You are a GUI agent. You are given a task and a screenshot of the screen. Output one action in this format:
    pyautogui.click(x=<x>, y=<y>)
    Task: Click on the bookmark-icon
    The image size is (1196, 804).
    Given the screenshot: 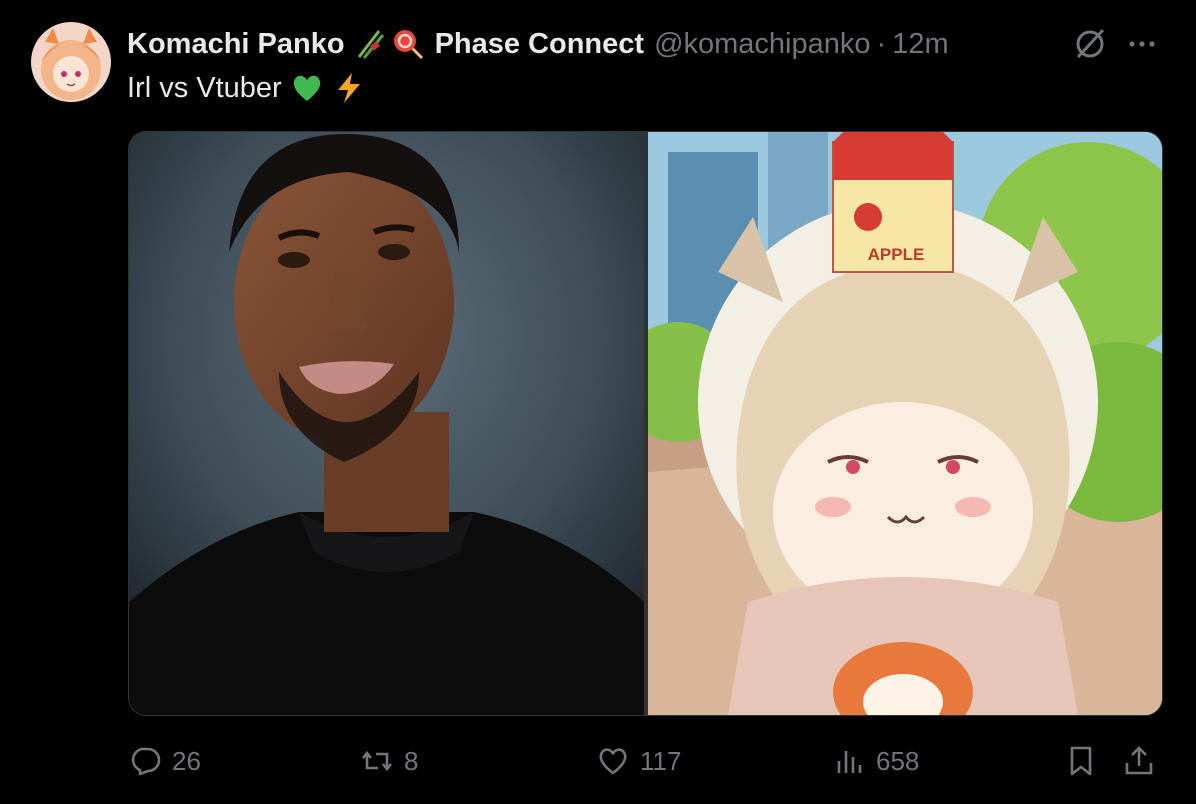 What is the action you would take?
    pyautogui.click(x=1081, y=761)
    